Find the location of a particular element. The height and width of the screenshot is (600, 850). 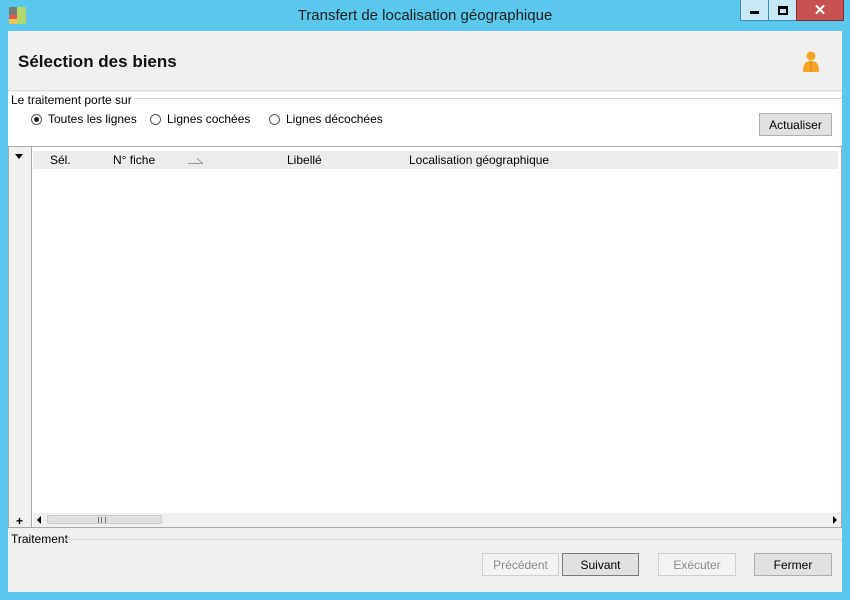

radio-label: Lignes cochées is located at coordinates (209, 119).